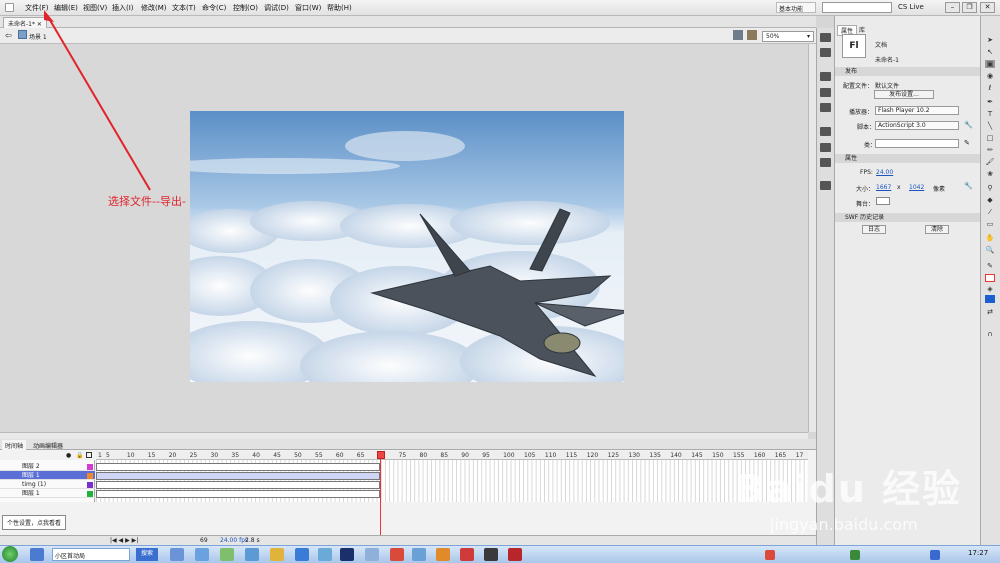 This screenshot has width=1000, height=563. What do you see at coordinates (8, 35) in the screenshot?
I see `back-arrow-icon: ⇦` at bounding box center [8, 35].